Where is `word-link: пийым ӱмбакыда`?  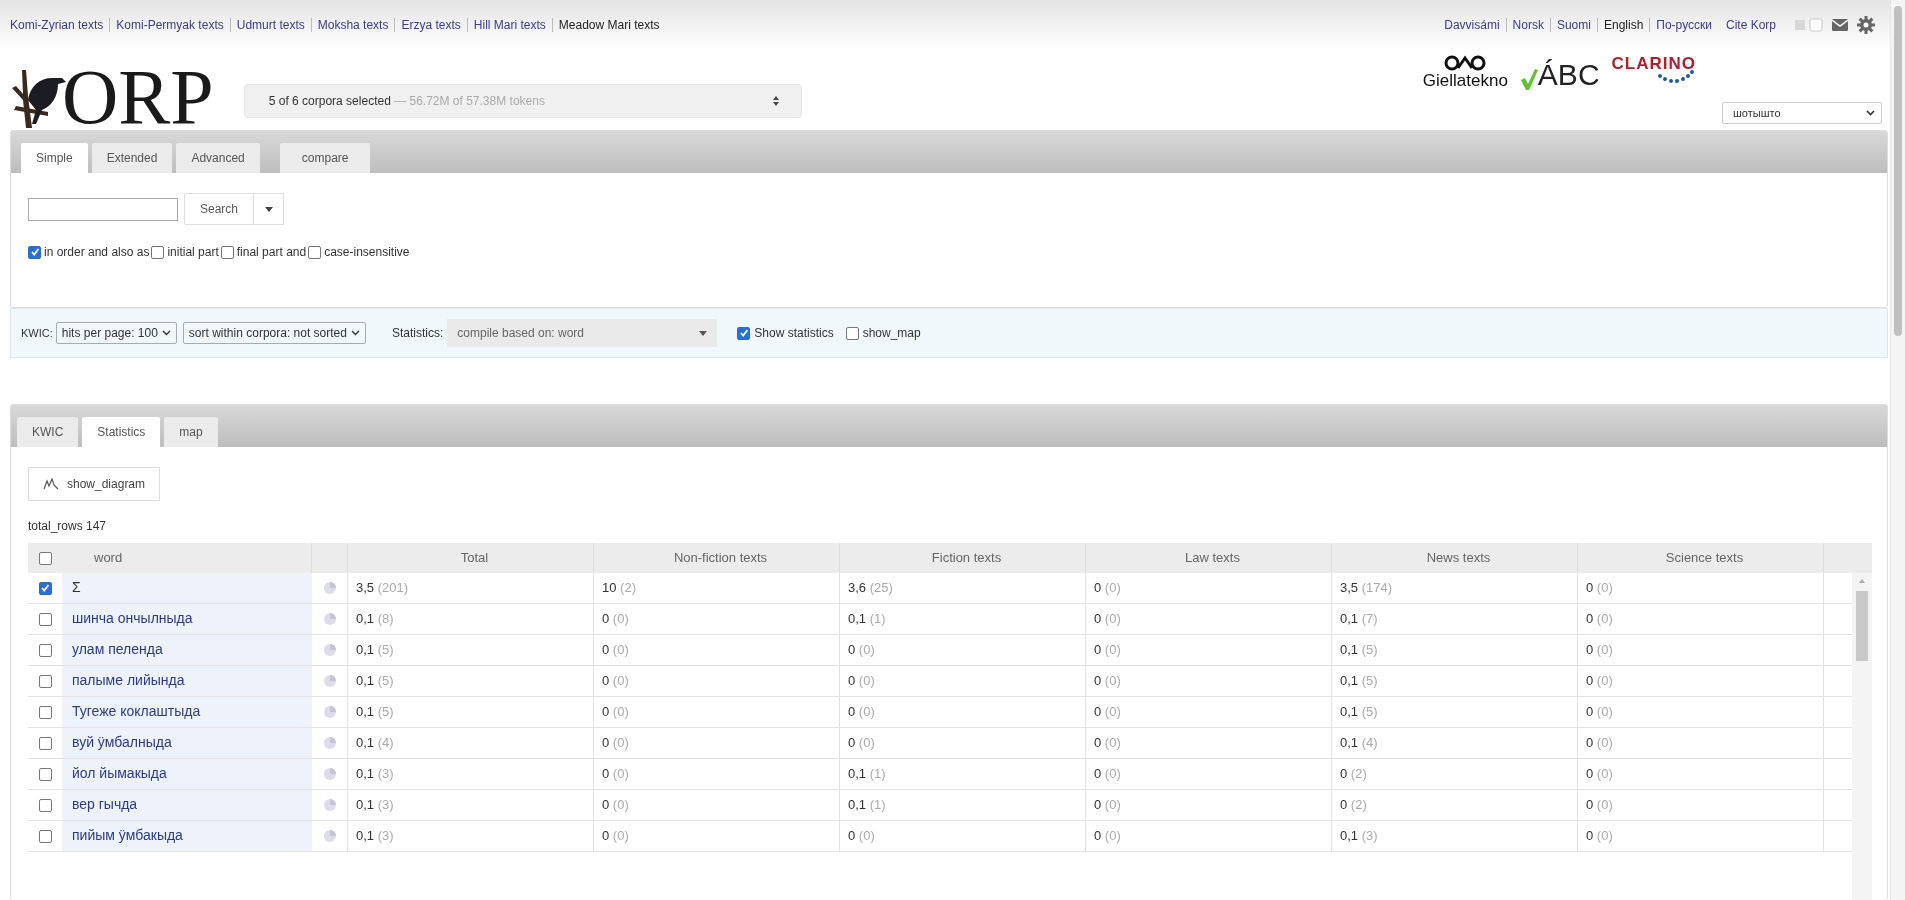
word-link: пийым ӱмбакыда is located at coordinates (187, 836).